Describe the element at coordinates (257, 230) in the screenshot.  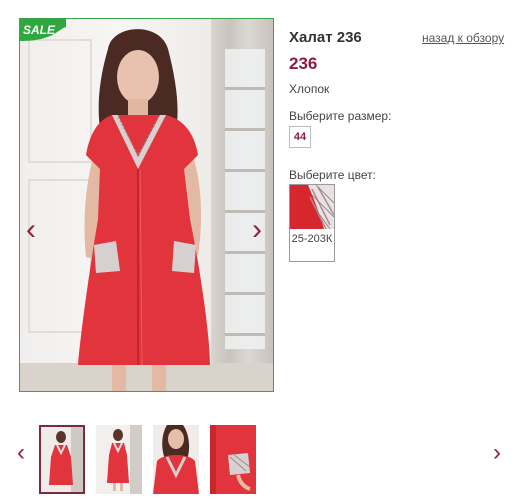
I see `chevron-right-icon: ›` at that location.